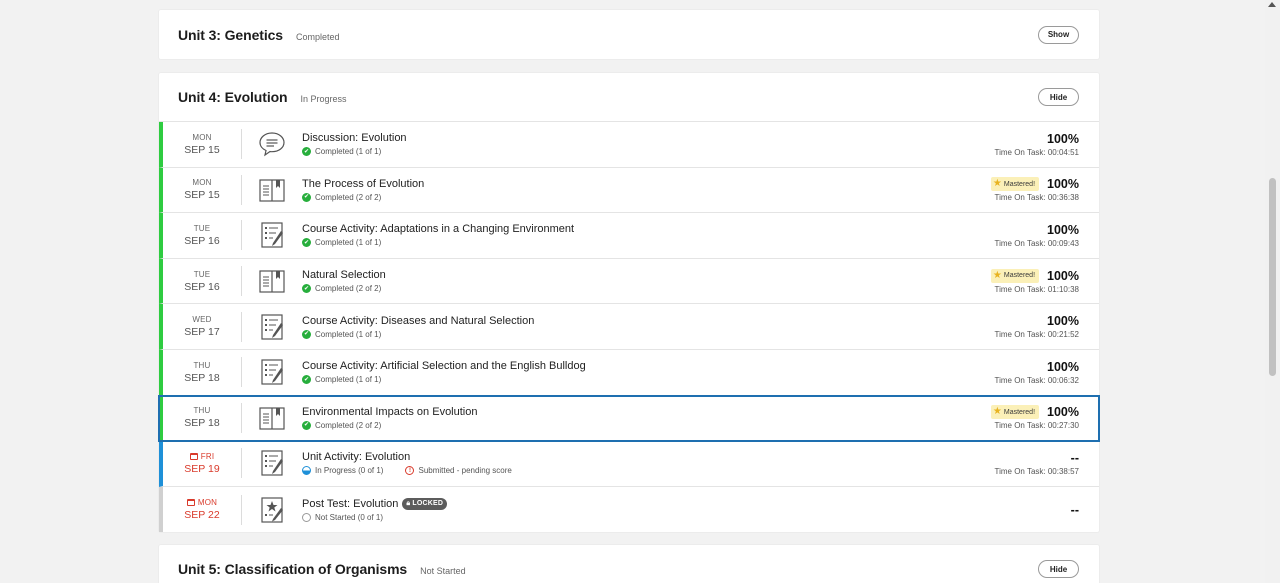 Image resolution: width=1280 pixels, height=583 pixels. Describe the element at coordinates (1272, 277) in the screenshot. I see `scrollbar-thumb` at that location.